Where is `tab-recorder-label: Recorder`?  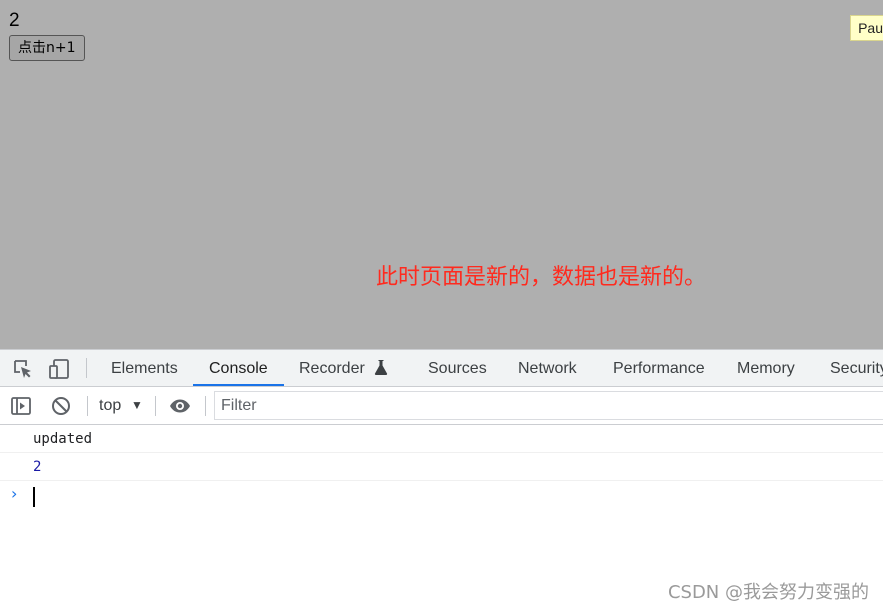
tab-recorder-label: Recorder is located at coordinates (332, 368).